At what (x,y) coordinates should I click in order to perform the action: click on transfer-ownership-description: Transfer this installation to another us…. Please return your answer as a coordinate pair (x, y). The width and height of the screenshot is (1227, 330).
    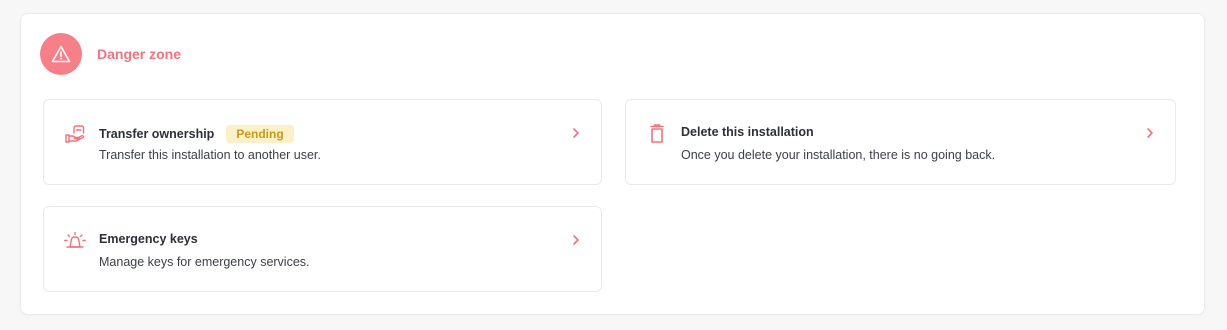
    Looking at the image, I should click on (210, 155).